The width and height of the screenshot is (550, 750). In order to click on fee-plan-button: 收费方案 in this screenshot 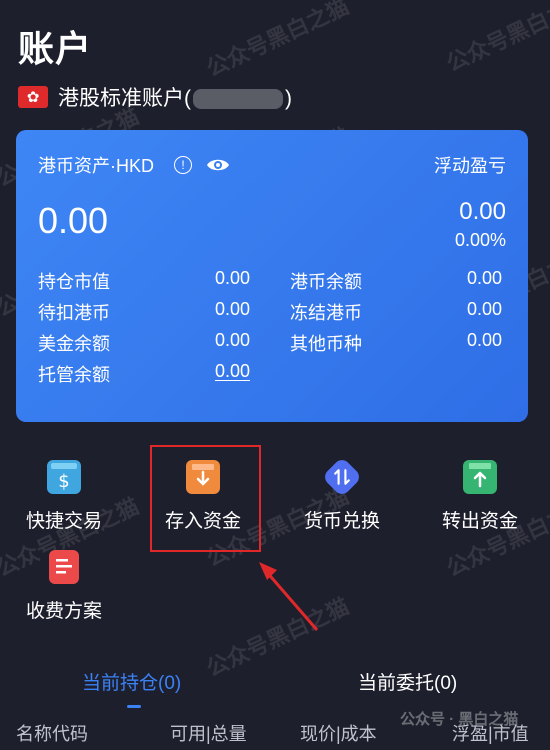, I will do `click(64, 586)`.